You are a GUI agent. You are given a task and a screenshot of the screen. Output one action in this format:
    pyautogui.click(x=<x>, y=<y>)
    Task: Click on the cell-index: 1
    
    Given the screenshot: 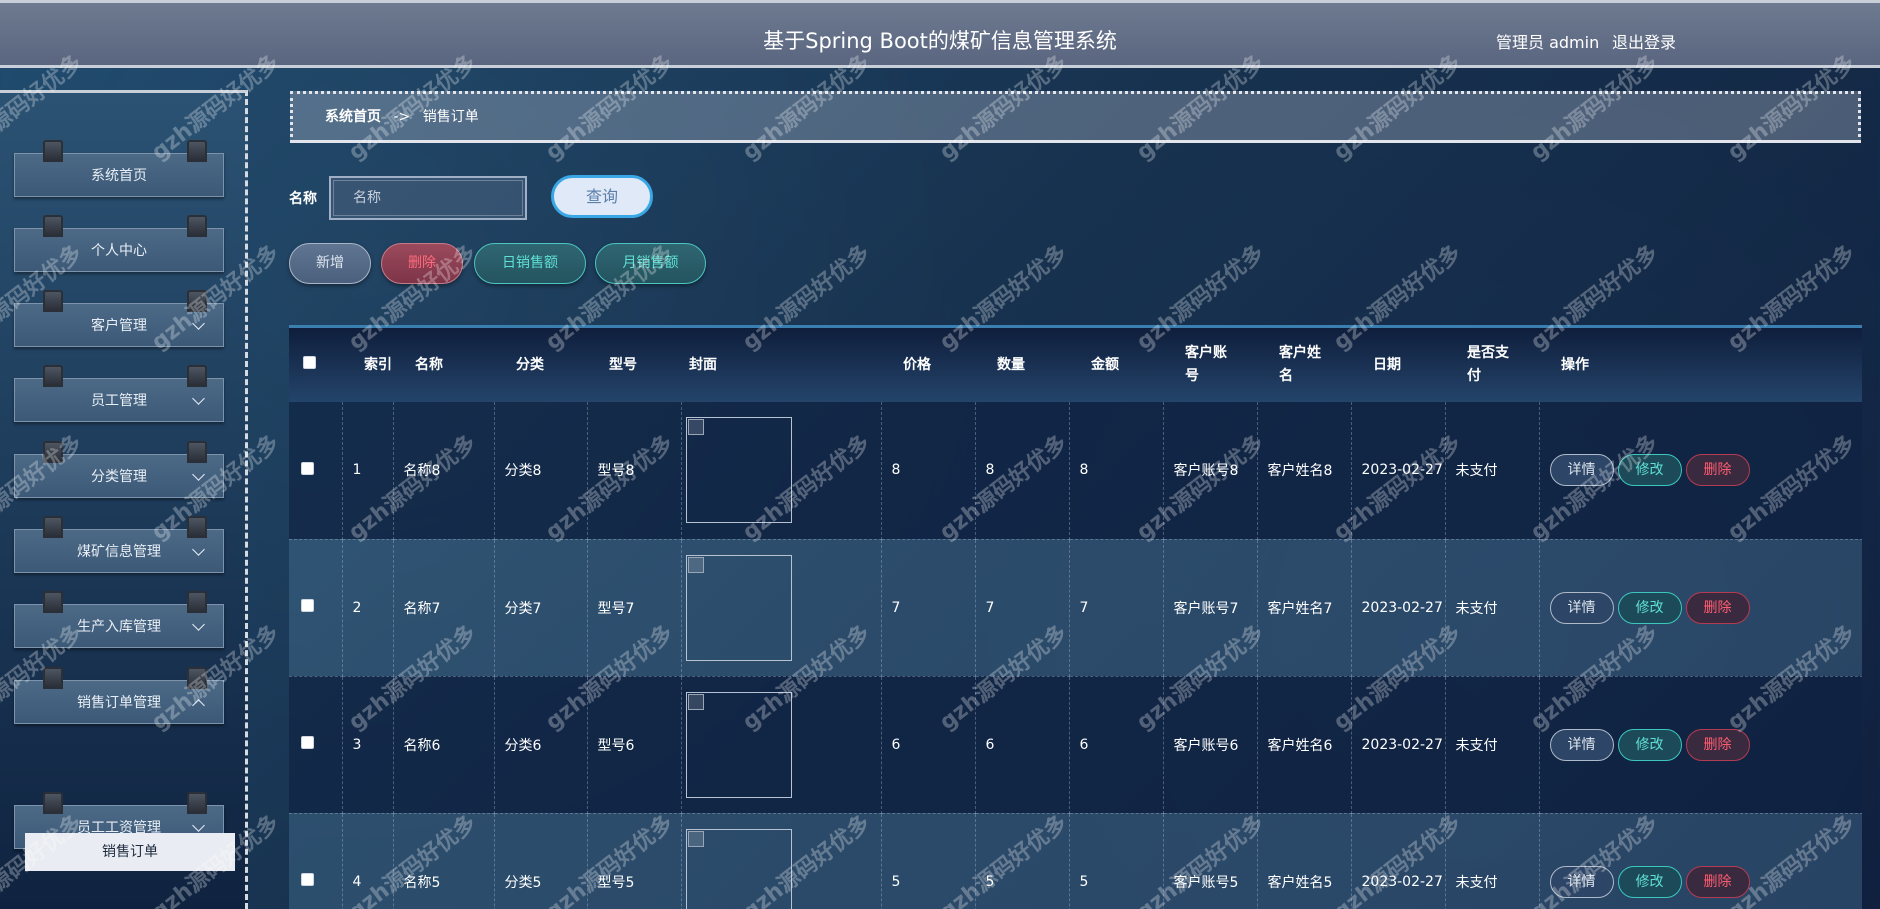 What is the action you would take?
    pyautogui.click(x=368, y=471)
    